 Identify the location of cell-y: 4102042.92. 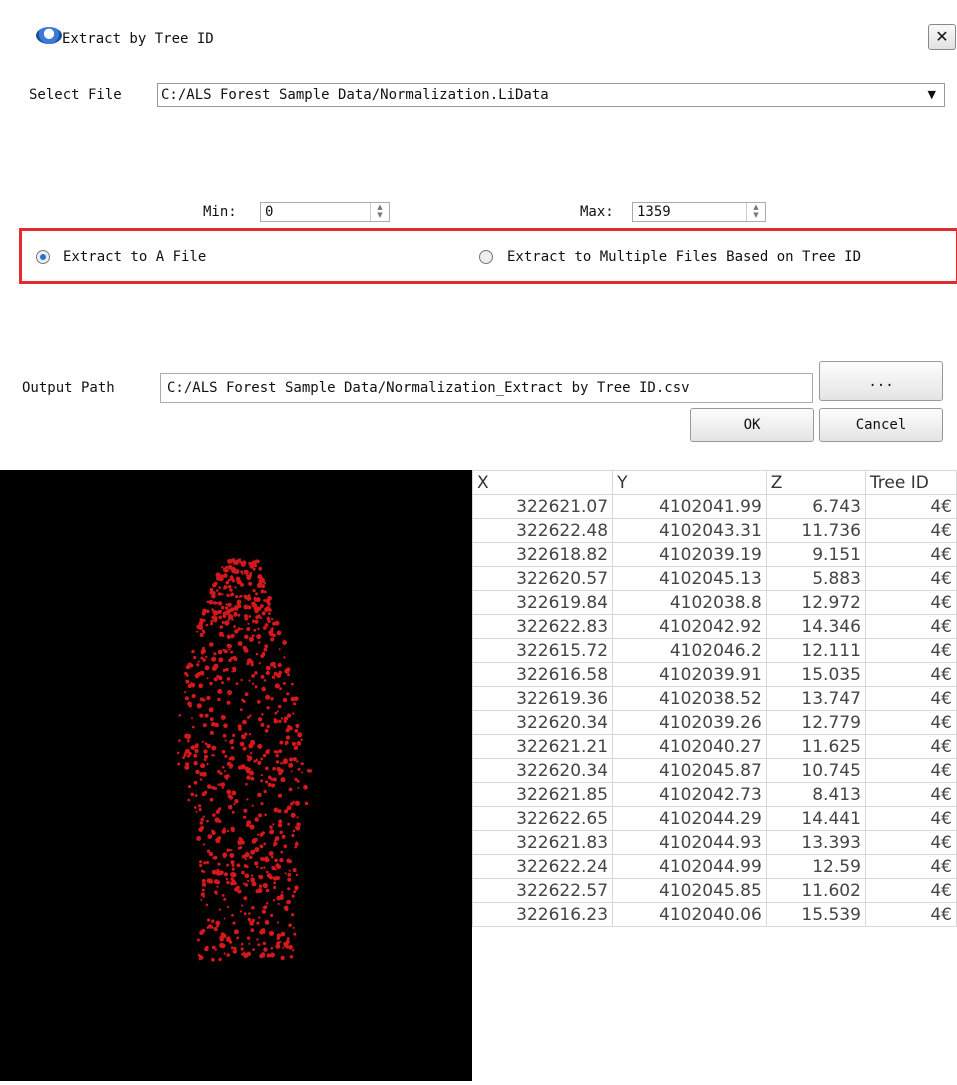
(689, 626).